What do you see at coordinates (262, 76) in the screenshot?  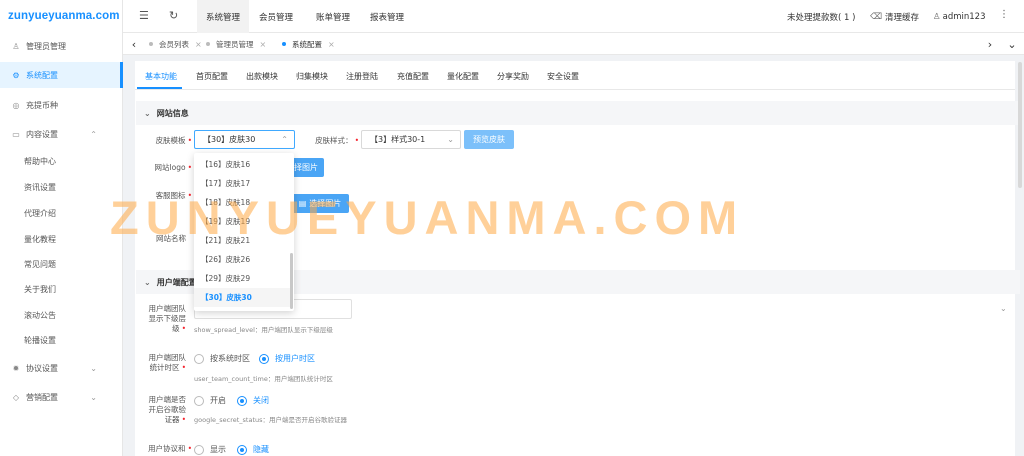 I see `subtab-payout: 出款模块` at bounding box center [262, 76].